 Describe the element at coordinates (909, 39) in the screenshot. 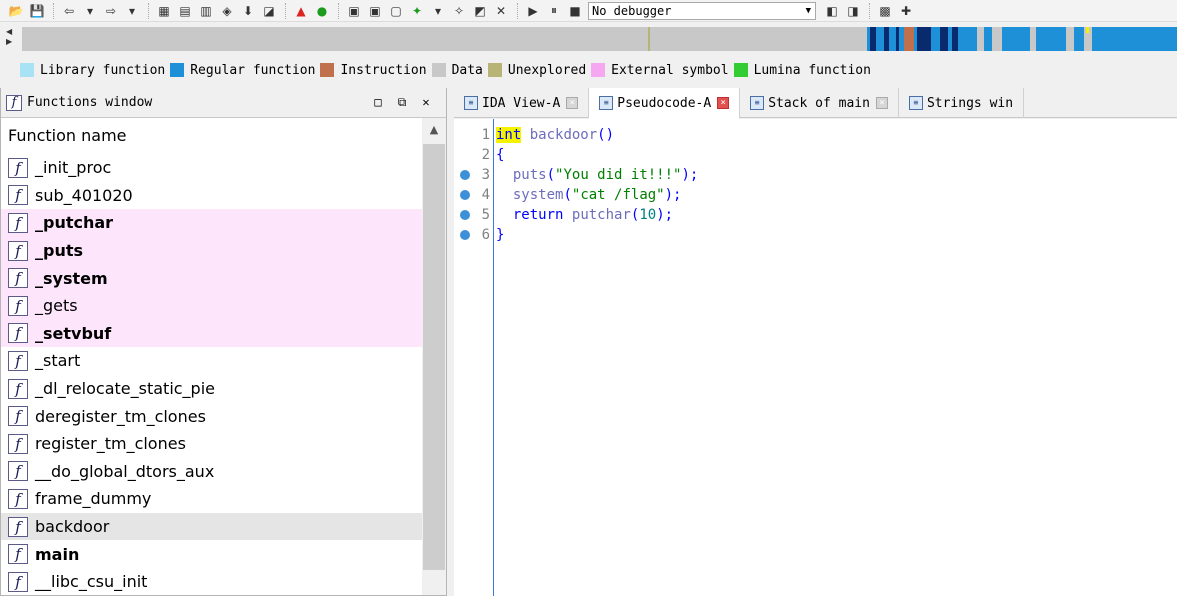

I see `navband-instruction-segment` at that location.